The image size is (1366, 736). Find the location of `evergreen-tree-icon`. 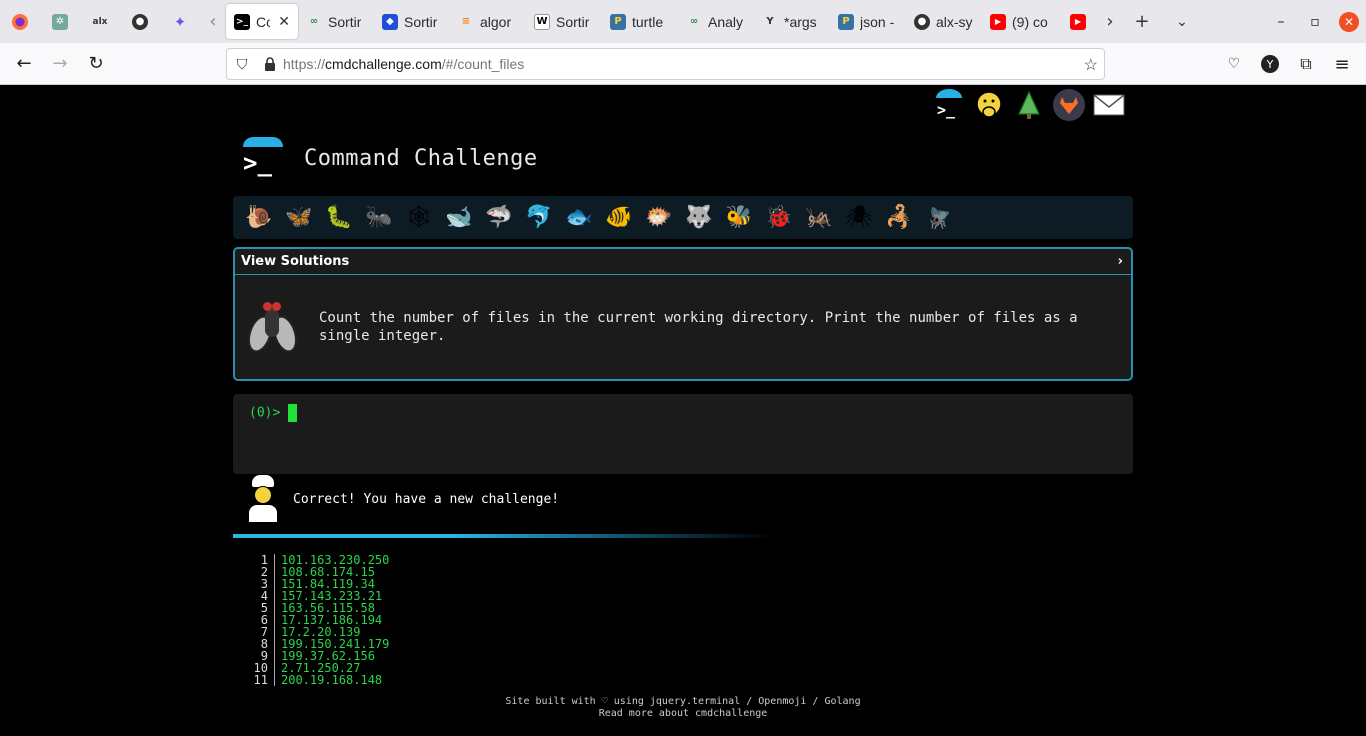

evergreen-tree-icon is located at coordinates (1029, 105).